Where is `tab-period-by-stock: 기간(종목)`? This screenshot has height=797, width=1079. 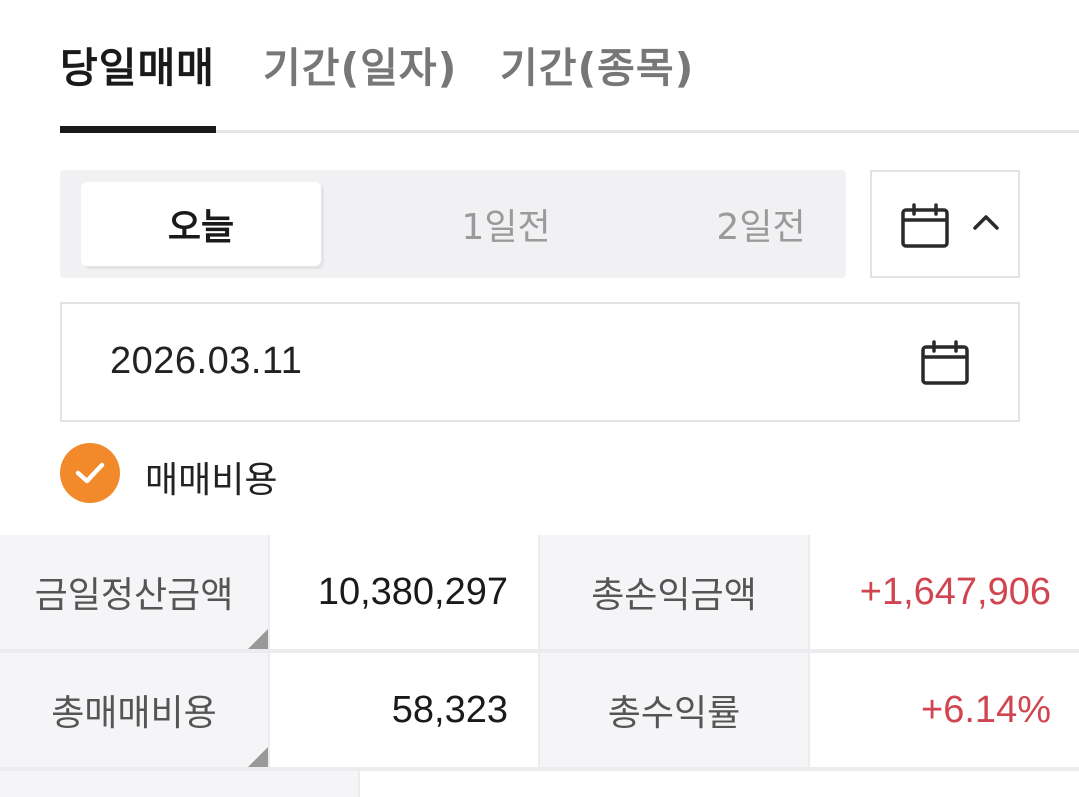
tab-period-by-stock: 기간(종목) is located at coordinates (597, 64).